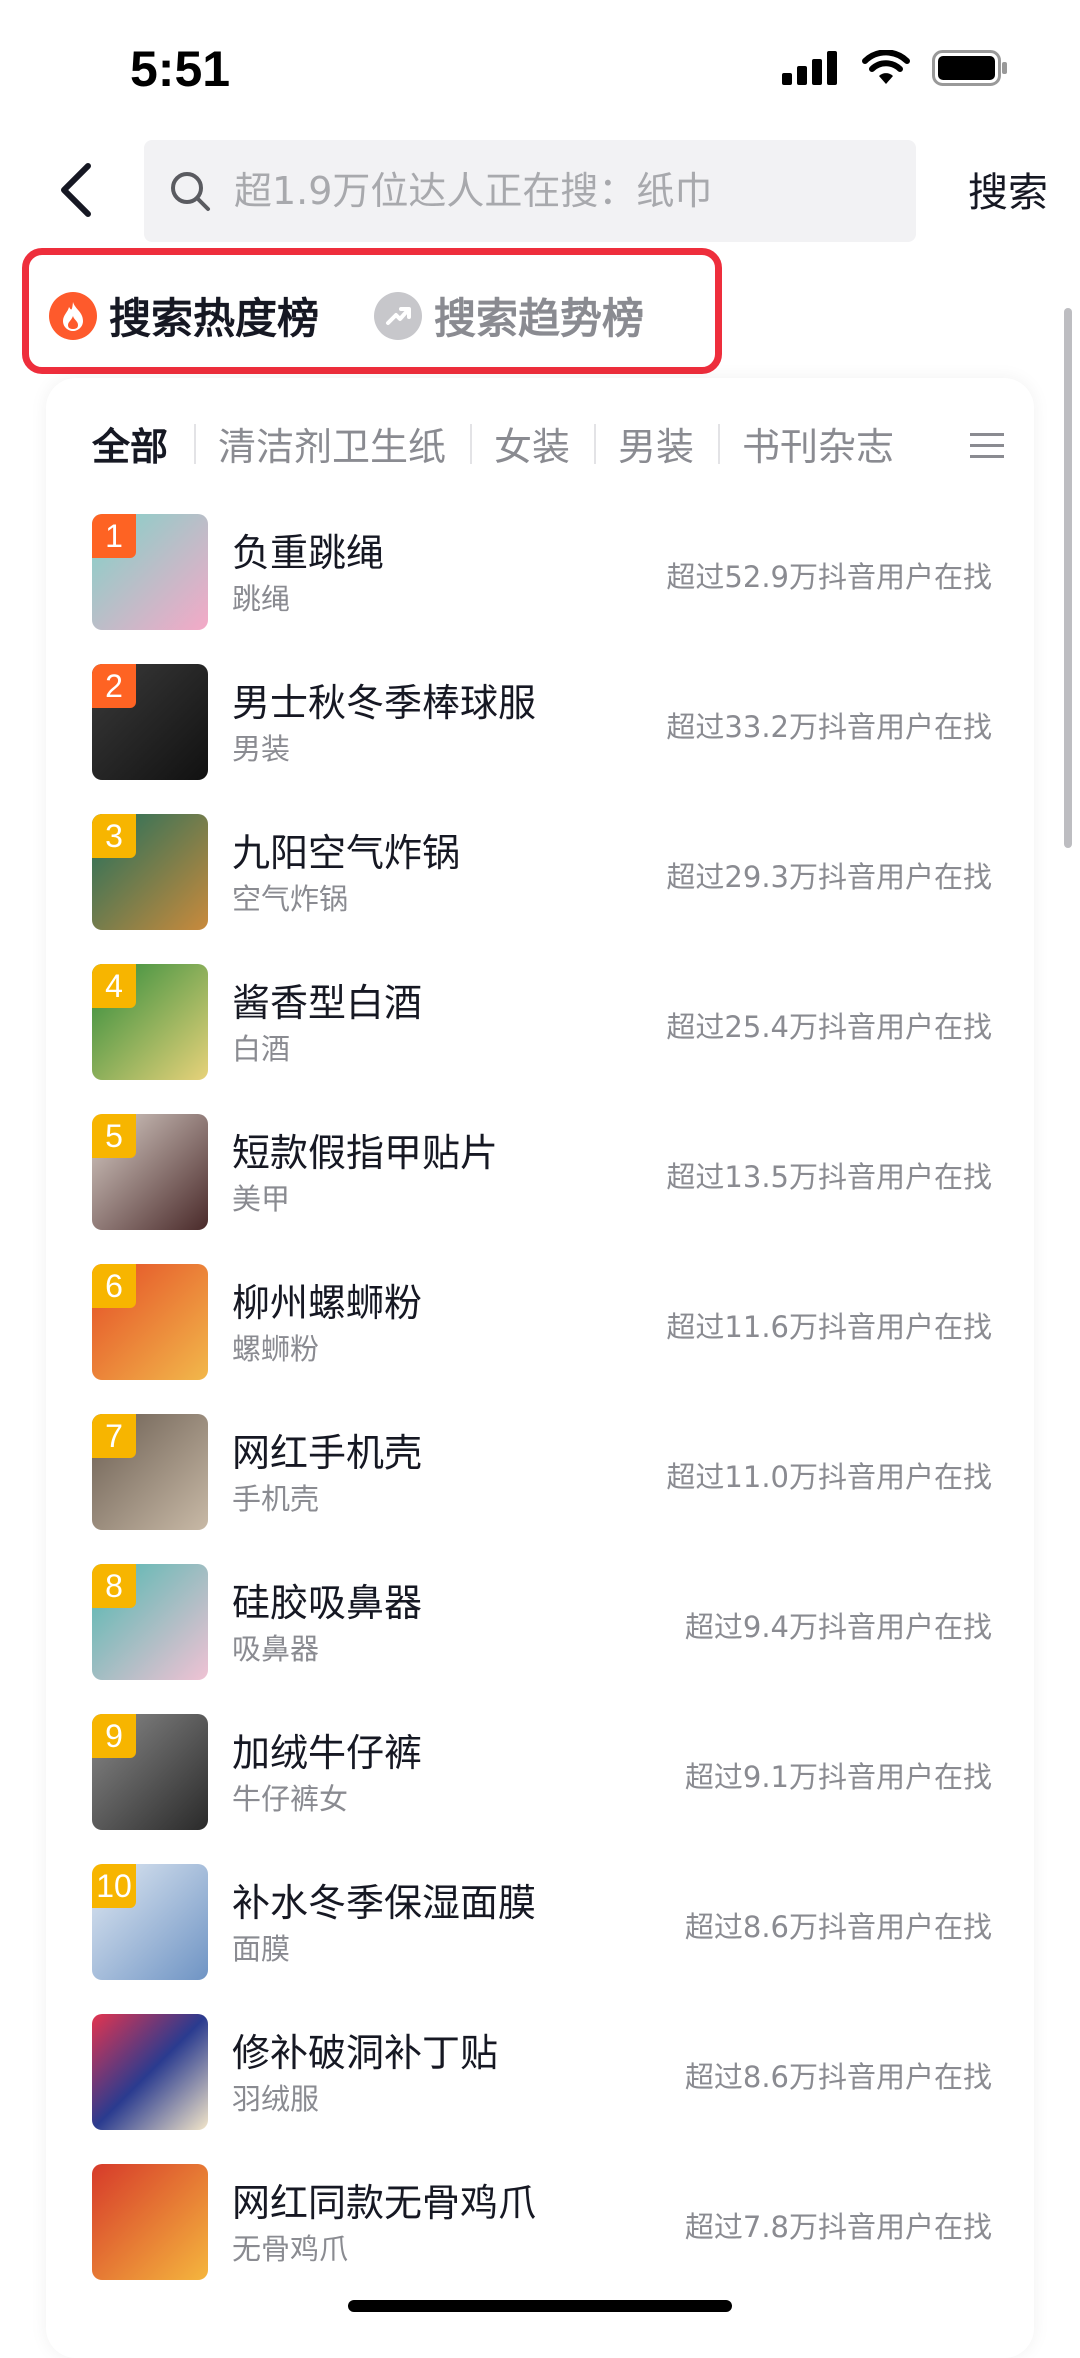  I want to click on item-search-count: 超过9.4万抖音用户在找, so click(838, 1627).